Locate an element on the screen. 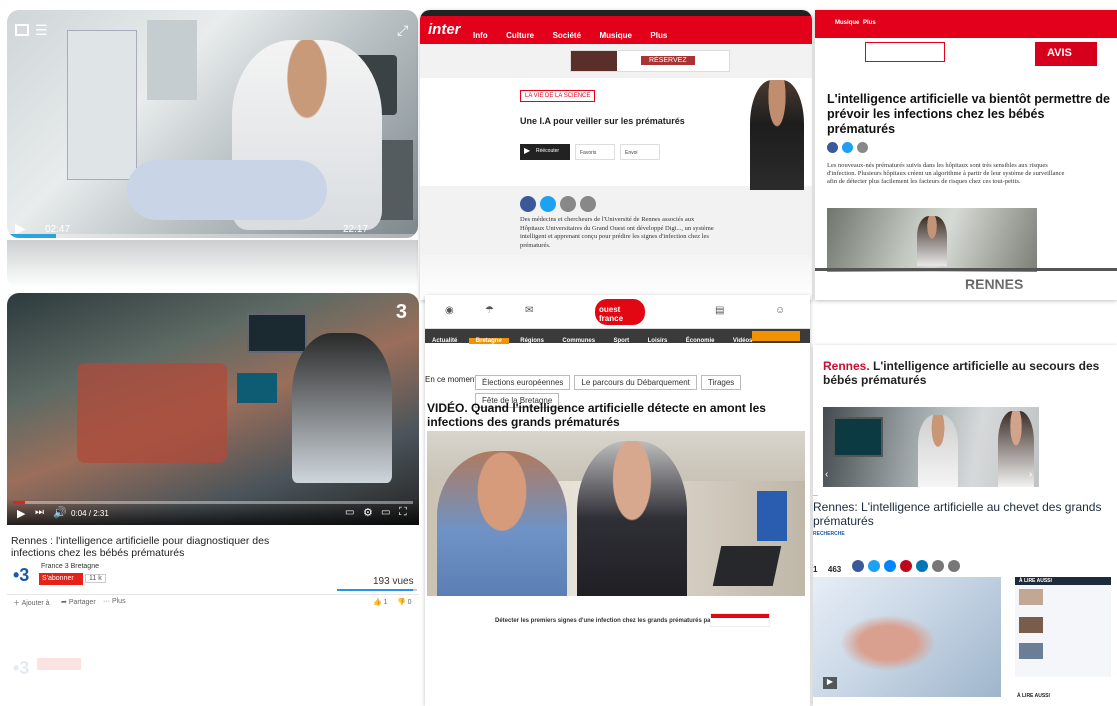 This screenshot has height=706, width=1117. tags-label: En ce moment is located at coordinates (451, 379).